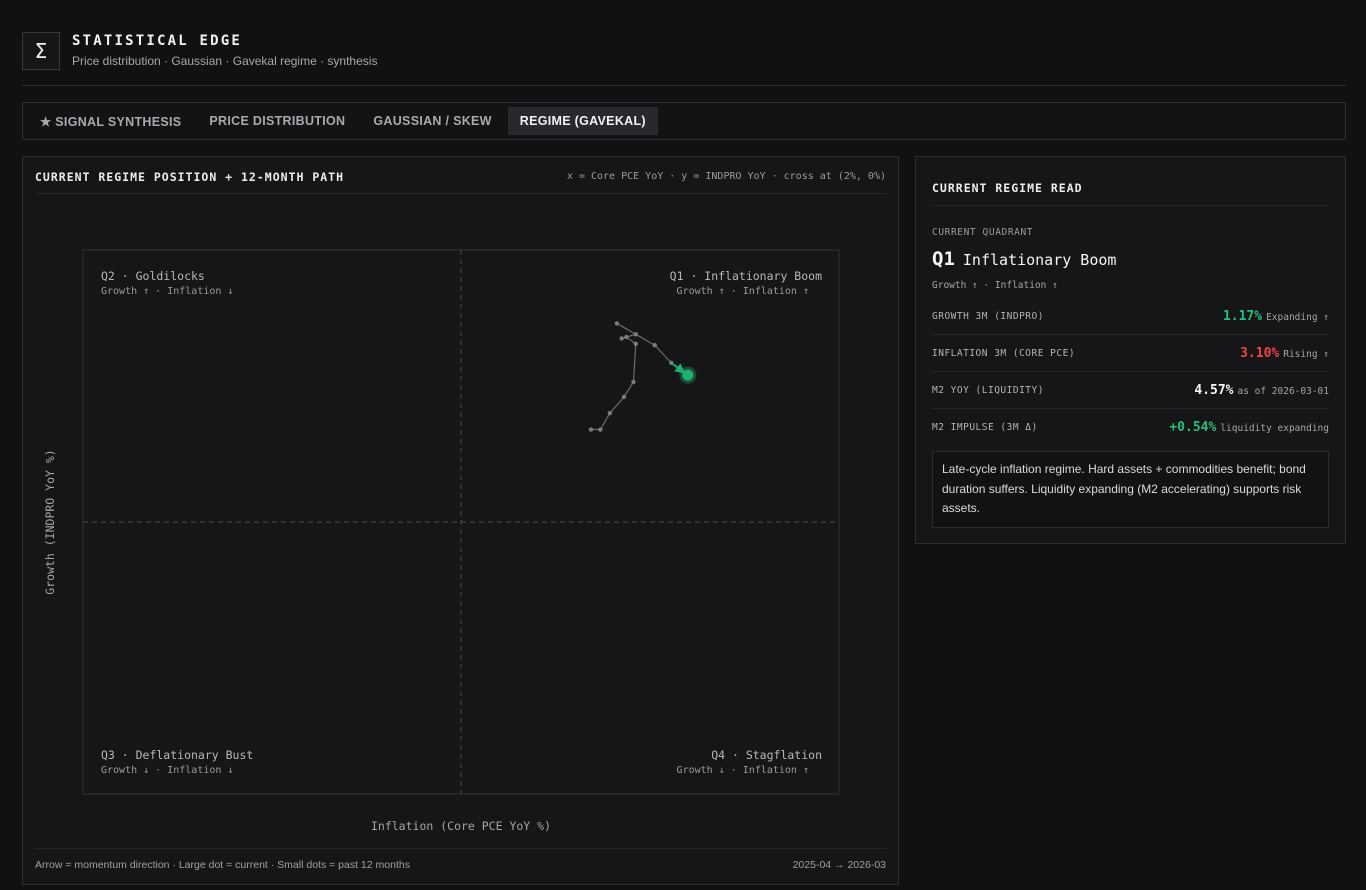  I want to click on metric-label: M2 YOY (LIQUIDITY), so click(988, 390).